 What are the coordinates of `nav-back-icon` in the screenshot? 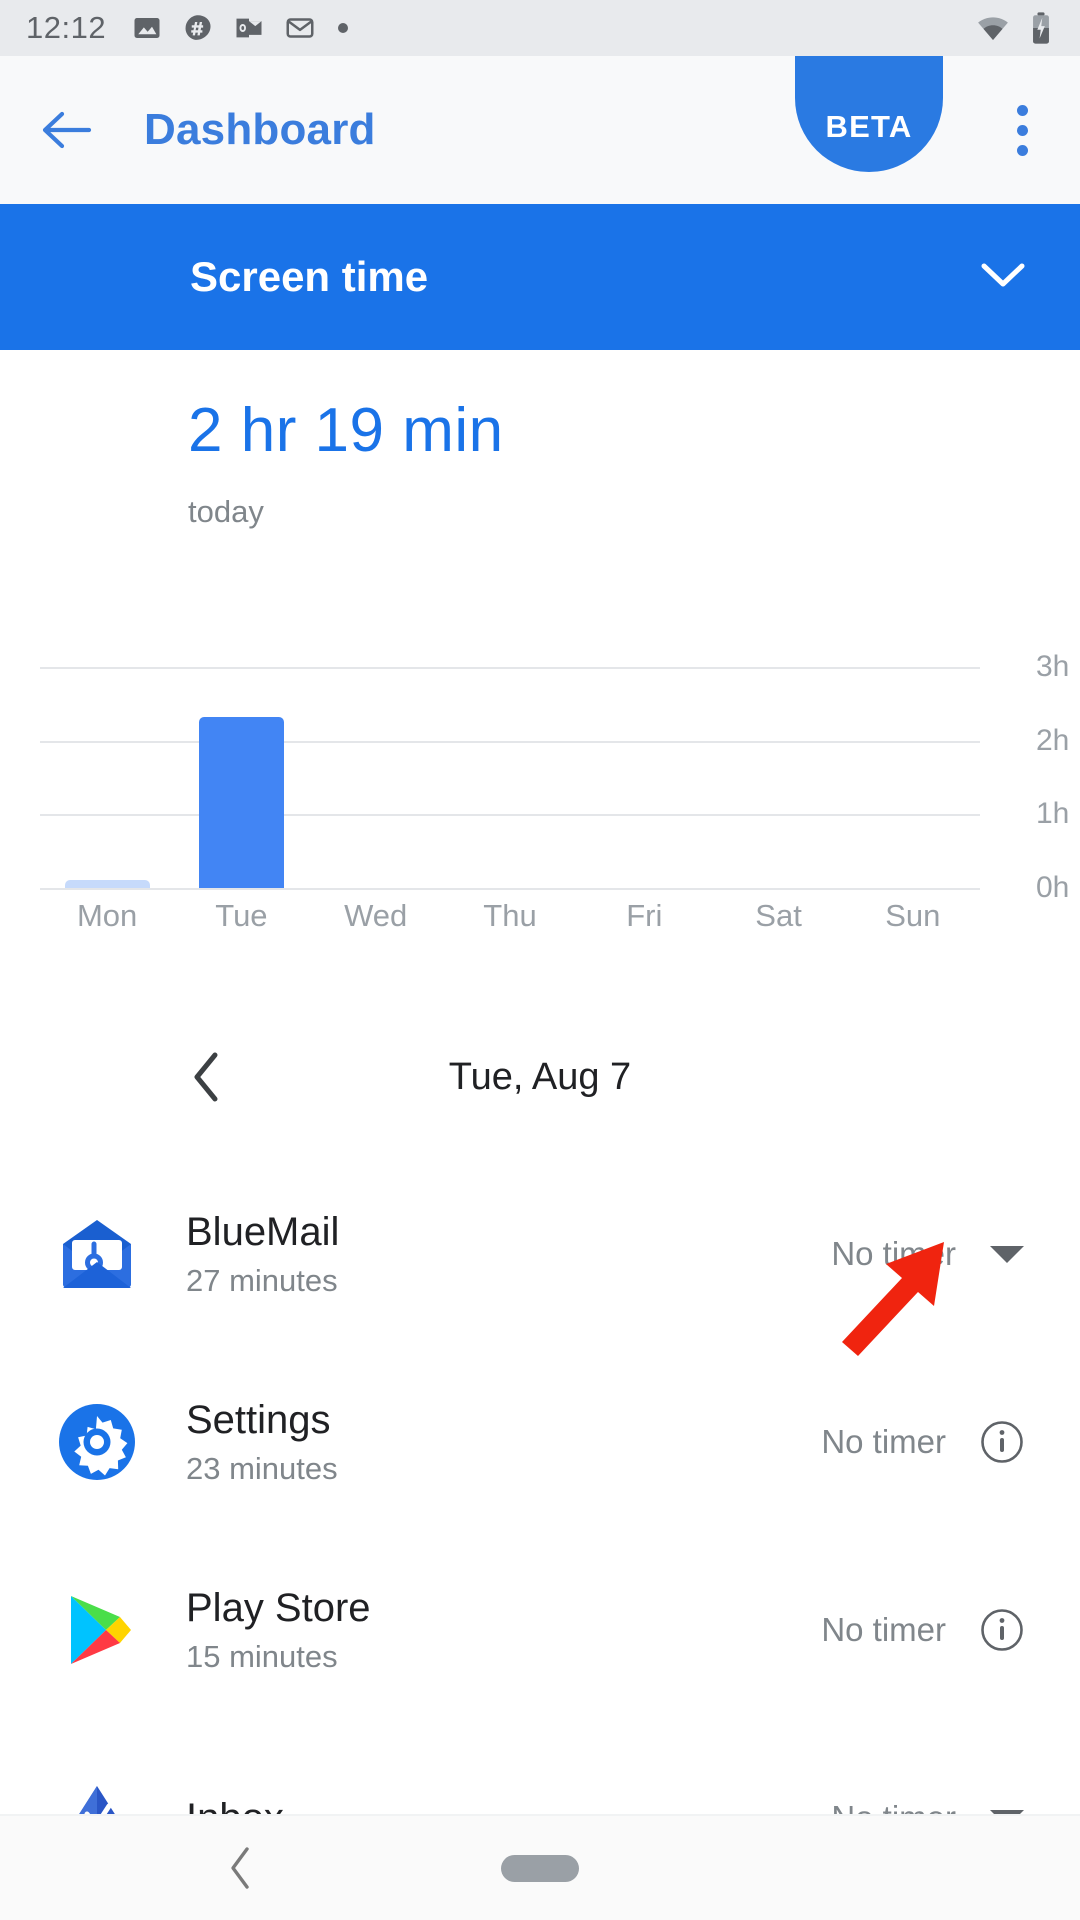 It's located at (240, 1868).